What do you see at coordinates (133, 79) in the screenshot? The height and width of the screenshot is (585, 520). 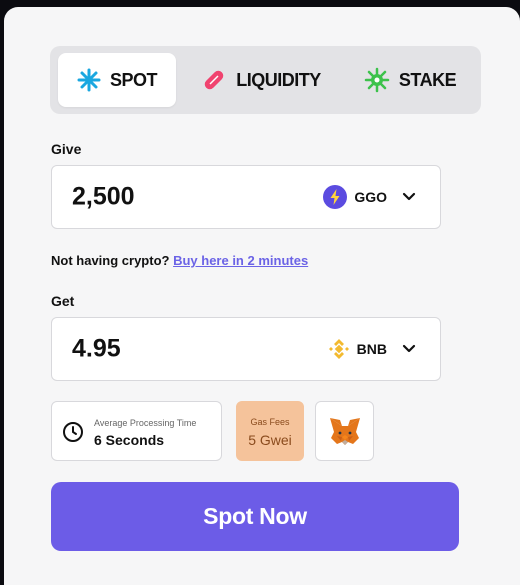 I see `tab-spot-label: SPOT` at bounding box center [133, 79].